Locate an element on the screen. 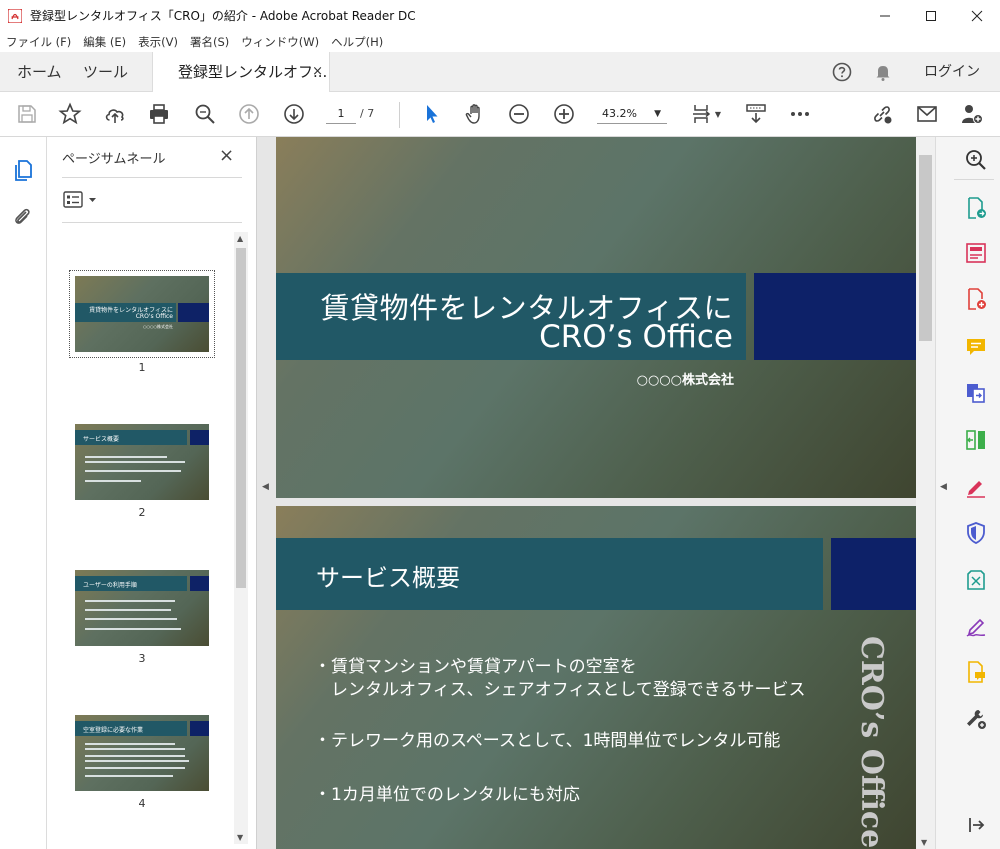 The height and width of the screenshot is (849, 1000). minimize-button is located at coordinates (885, 15).